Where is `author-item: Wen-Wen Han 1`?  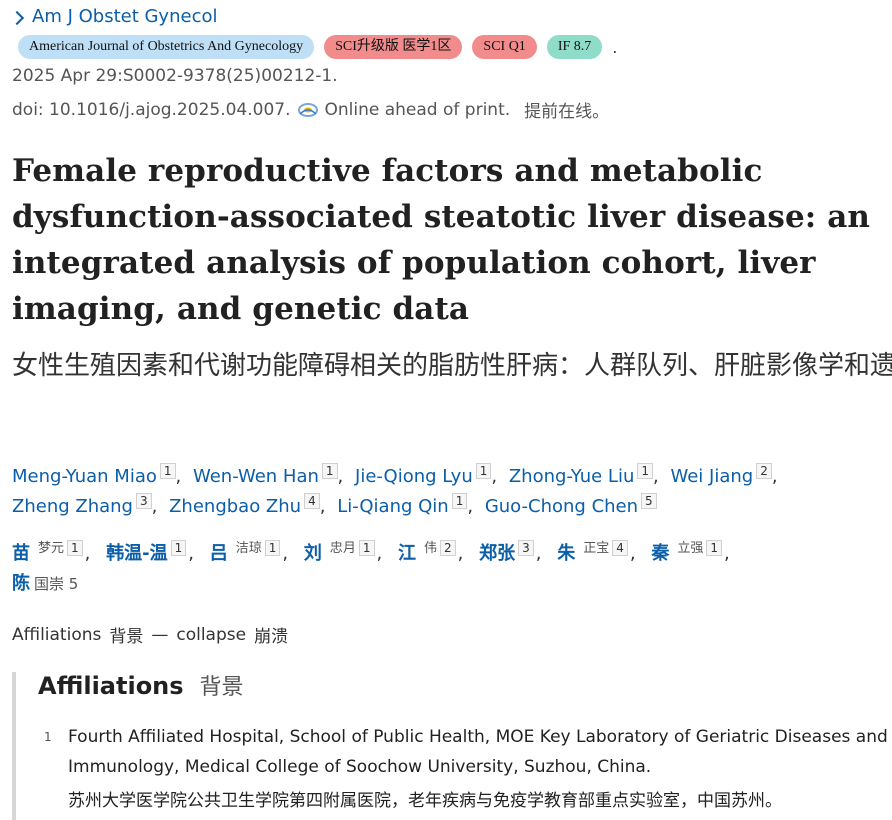 author-item: Wen-Wen Han 1 is located at coordinates (265, 475).